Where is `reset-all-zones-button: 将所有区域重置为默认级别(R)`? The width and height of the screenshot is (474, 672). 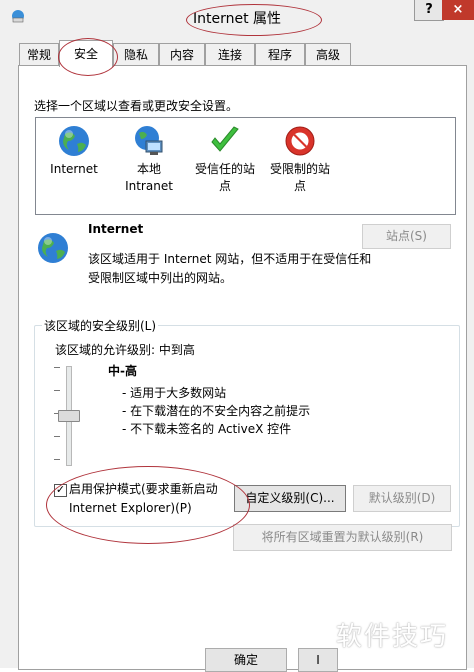 reset-all-zones-button: 将所有区域重置为默认级别(R) is located at coordinates (342, 537).